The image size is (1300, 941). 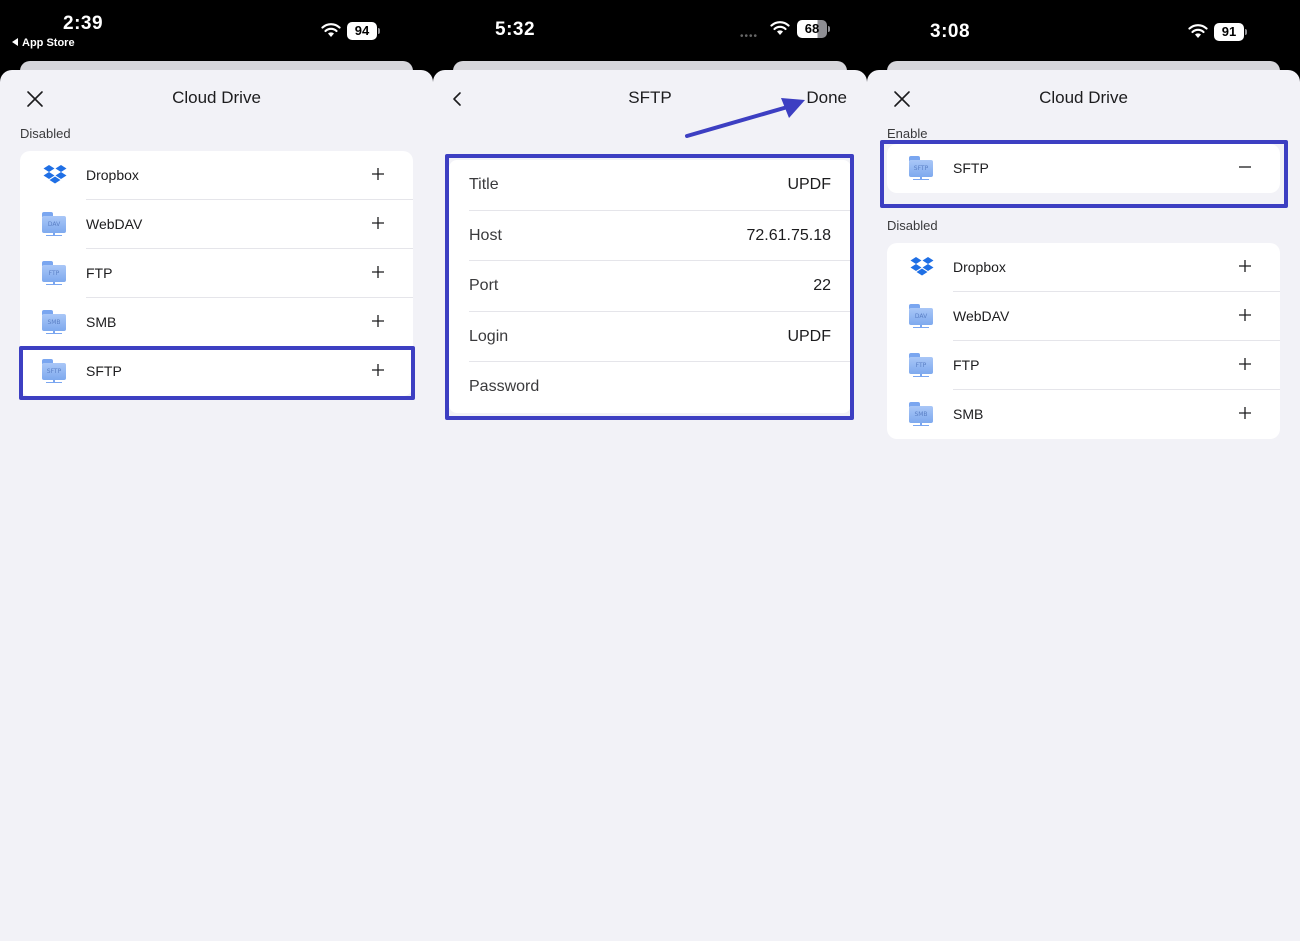 What do you see at coordinates (363, 31) in the screenshot?
I see `battery-indicator: 94` at bounding box center [363, 31].